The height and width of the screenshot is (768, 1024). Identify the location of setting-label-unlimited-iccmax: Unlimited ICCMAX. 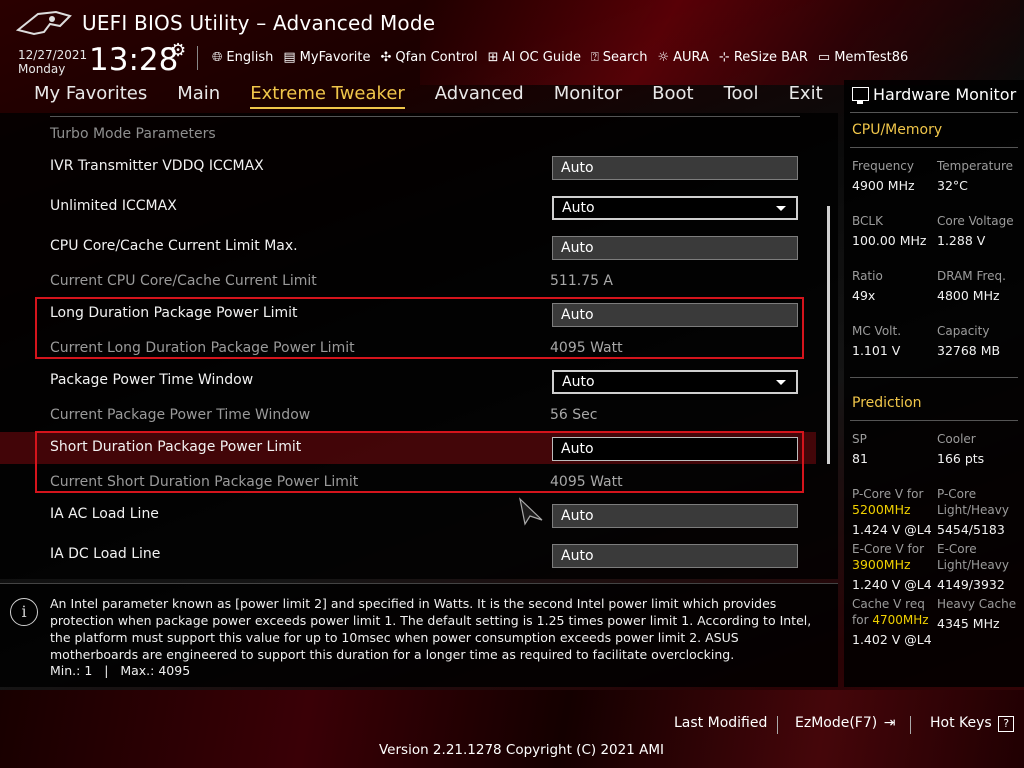
(113, 206).